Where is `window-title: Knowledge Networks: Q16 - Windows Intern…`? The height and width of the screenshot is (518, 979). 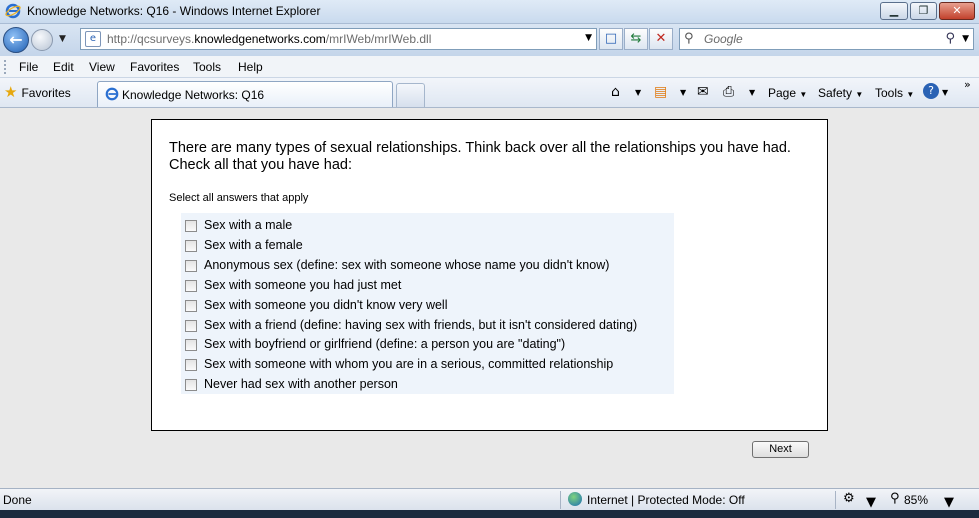
window-title: Knowledge Networks: Q16 - Windows Intern… is located at coordinates (174, 11).